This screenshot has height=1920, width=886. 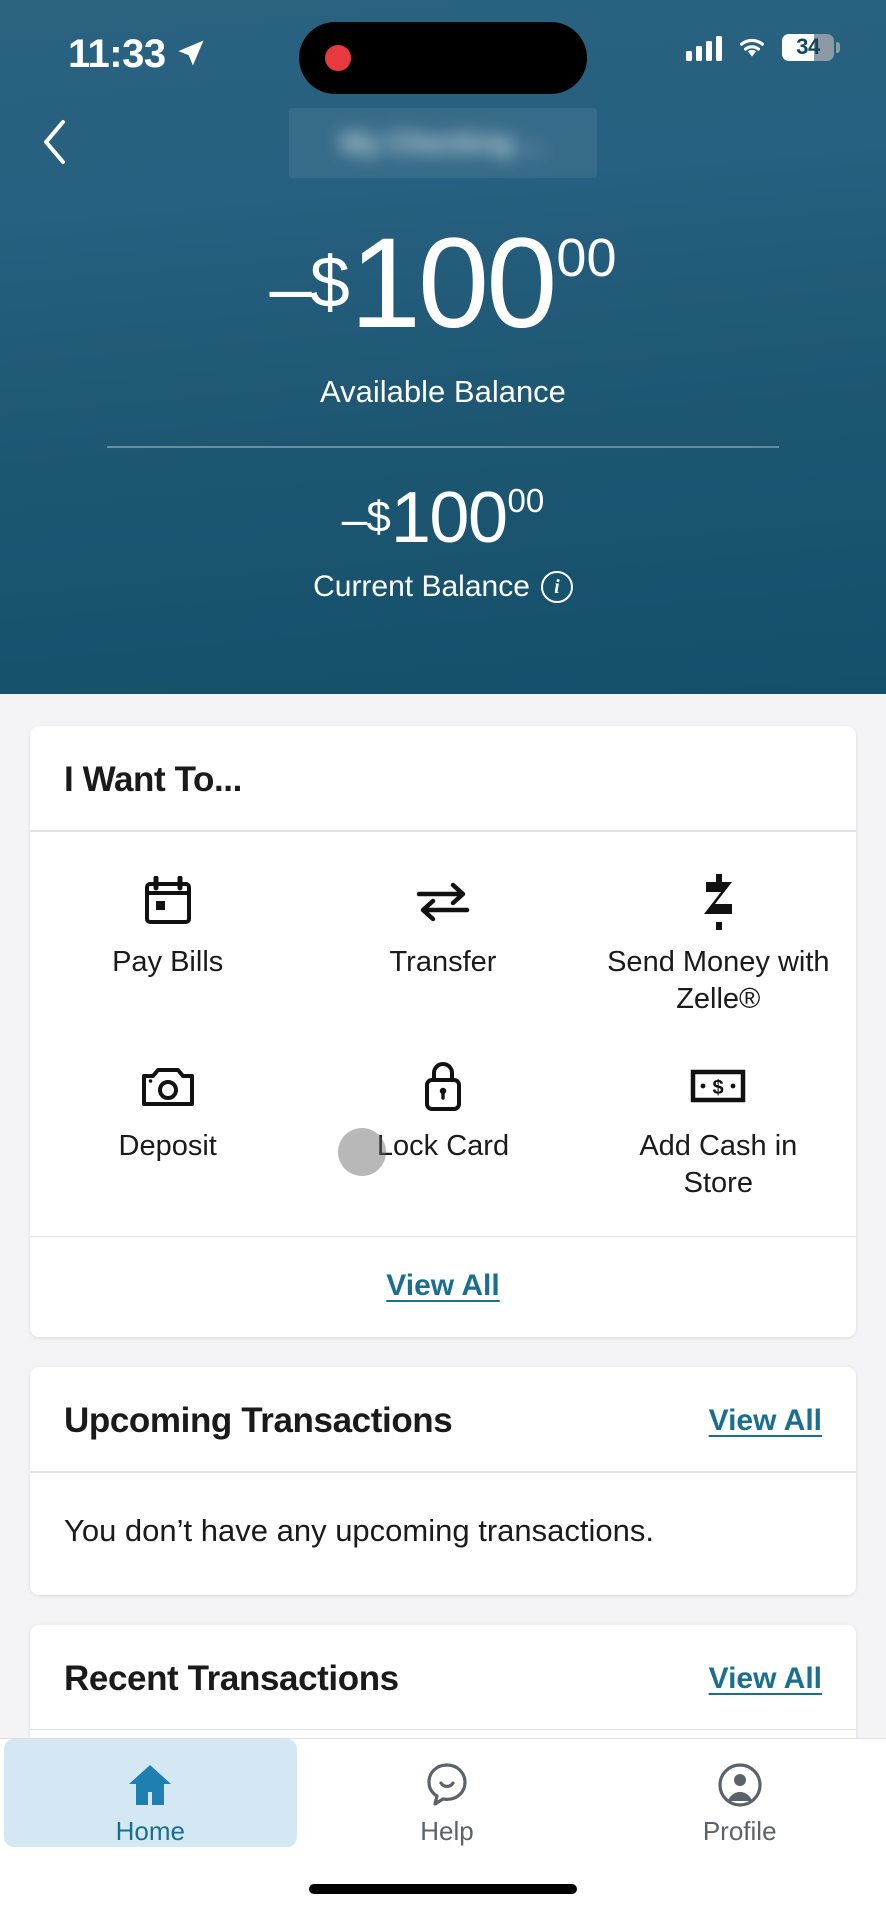 I want to click on location-arrow-icon, so click(x=191, y=53).